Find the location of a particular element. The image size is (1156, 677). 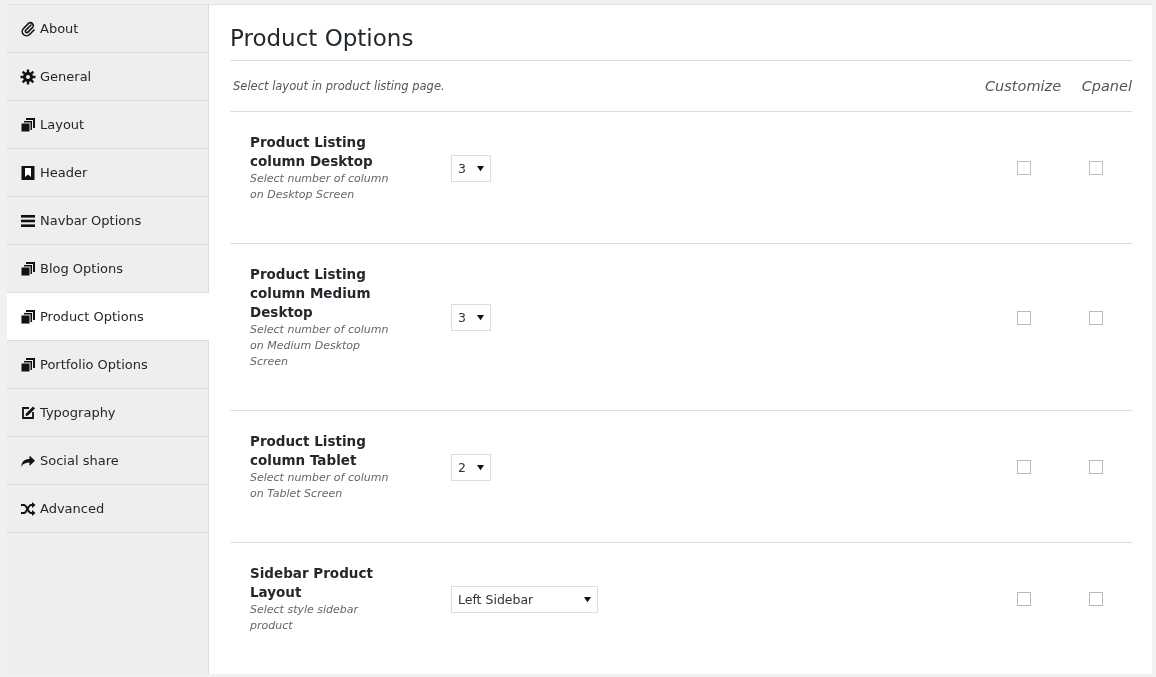

column-heading: Cpanel is located at coordinates (1106, 86).